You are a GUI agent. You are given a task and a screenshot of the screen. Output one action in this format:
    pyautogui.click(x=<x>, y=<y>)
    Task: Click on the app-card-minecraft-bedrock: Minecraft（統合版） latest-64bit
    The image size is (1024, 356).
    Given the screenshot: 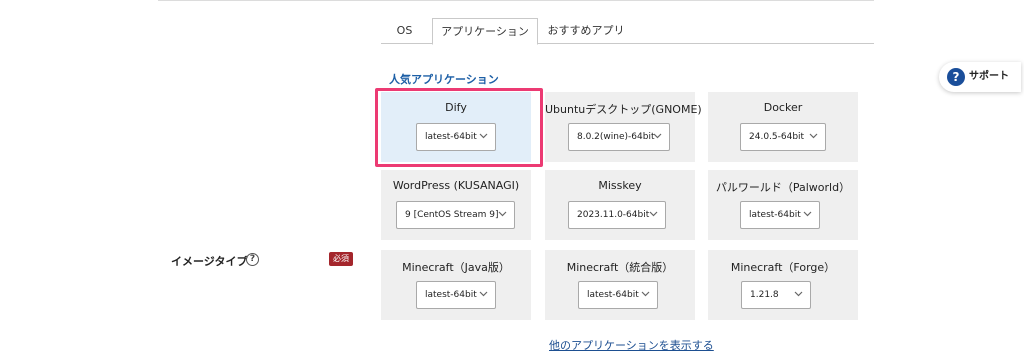 What is the action you would take?
    pyautogui.click(x=620, y=285)
    